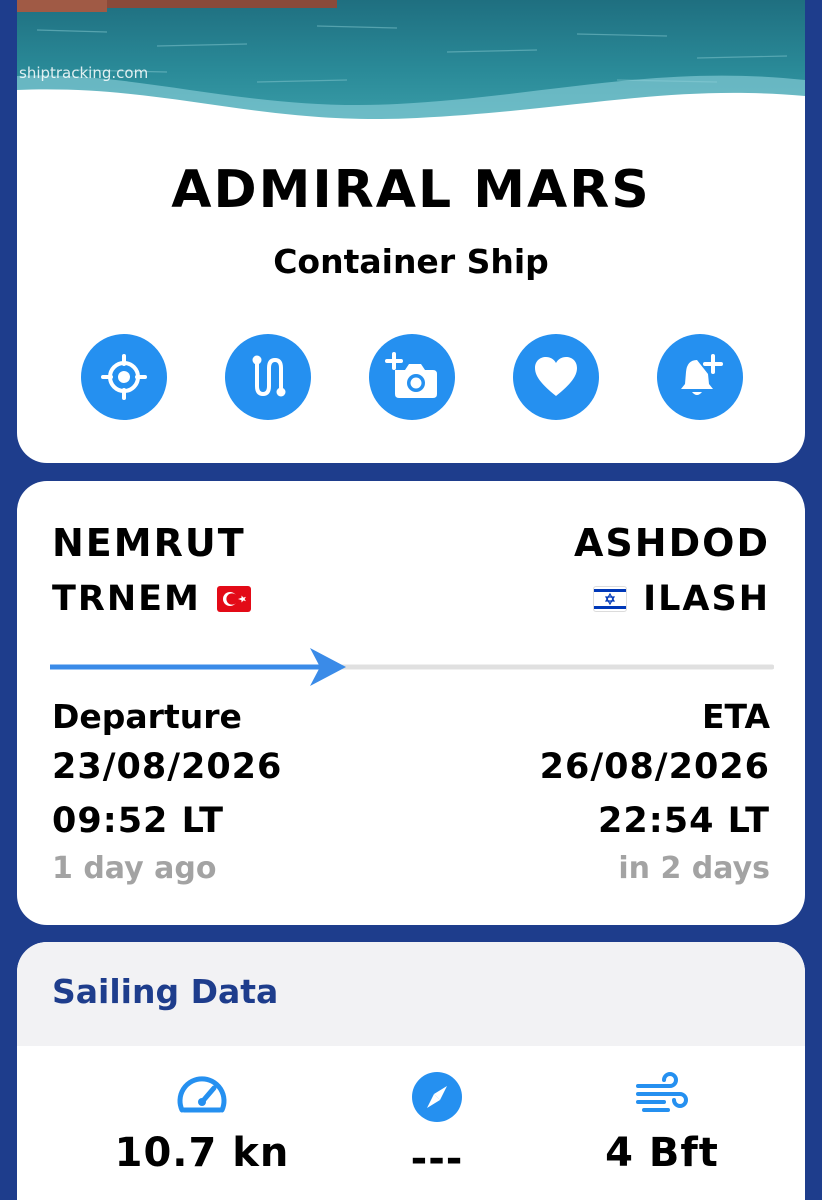 This screenshot has width=822, height=1200. Describe the element at coordinates (411, 190) in the screenshot. I see `ship-name: ADMIRAL MARS` at that location.